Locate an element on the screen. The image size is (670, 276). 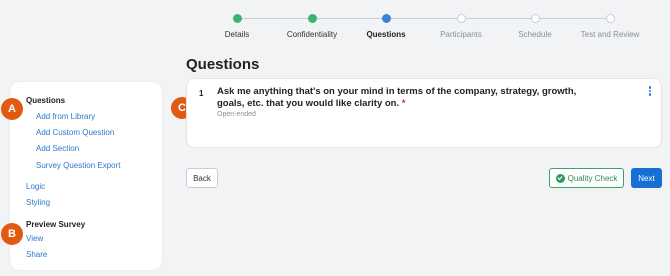
add-from-library-link: Add from Library is located at coordinates (65, 116).